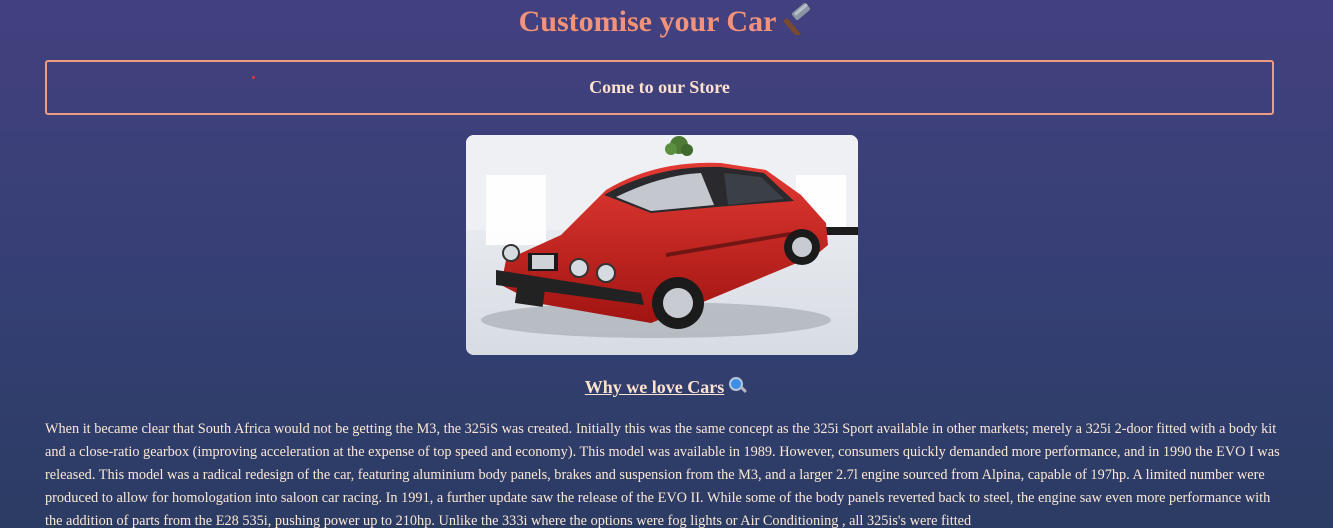 This screenshot has height=528, width=1333. I want to click on section-heading-text: Why we love Cars, so click(654, 387).